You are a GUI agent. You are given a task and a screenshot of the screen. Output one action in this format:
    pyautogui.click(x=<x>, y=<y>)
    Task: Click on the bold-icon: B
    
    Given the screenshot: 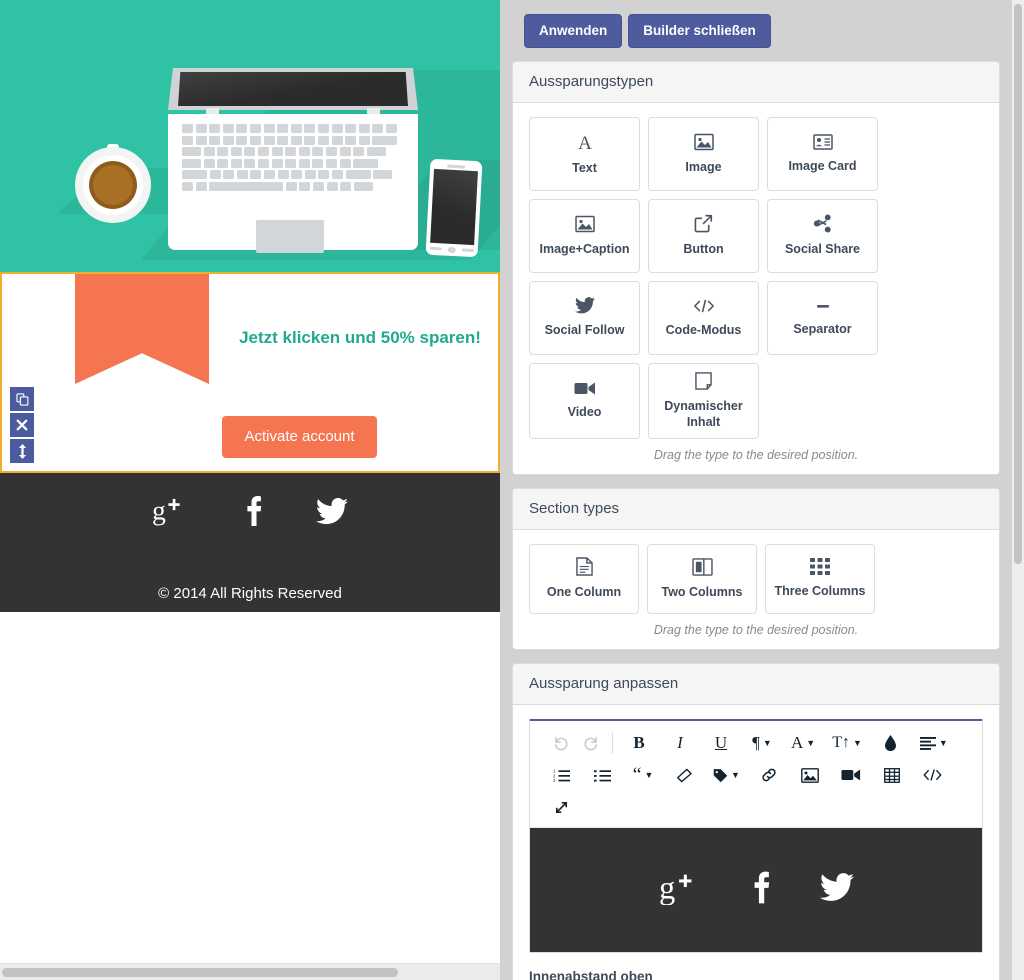 What is the action you would take?
    pyautogui.click(x=639, y=743)
    